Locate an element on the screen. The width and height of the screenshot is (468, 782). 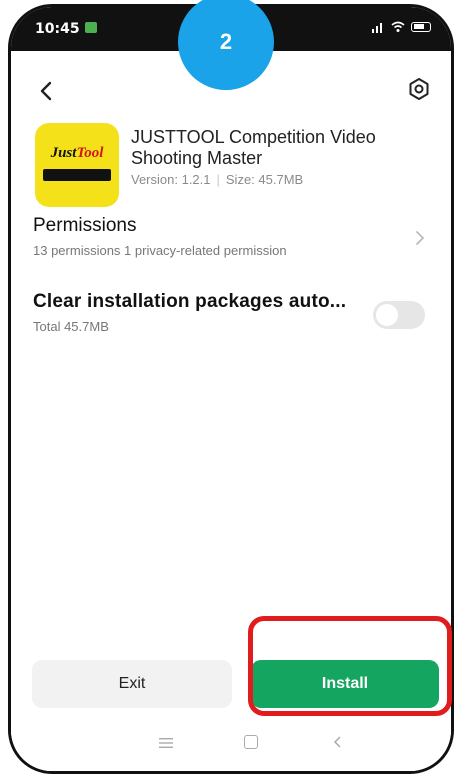
back-icon is located at coordinates (338, 742).